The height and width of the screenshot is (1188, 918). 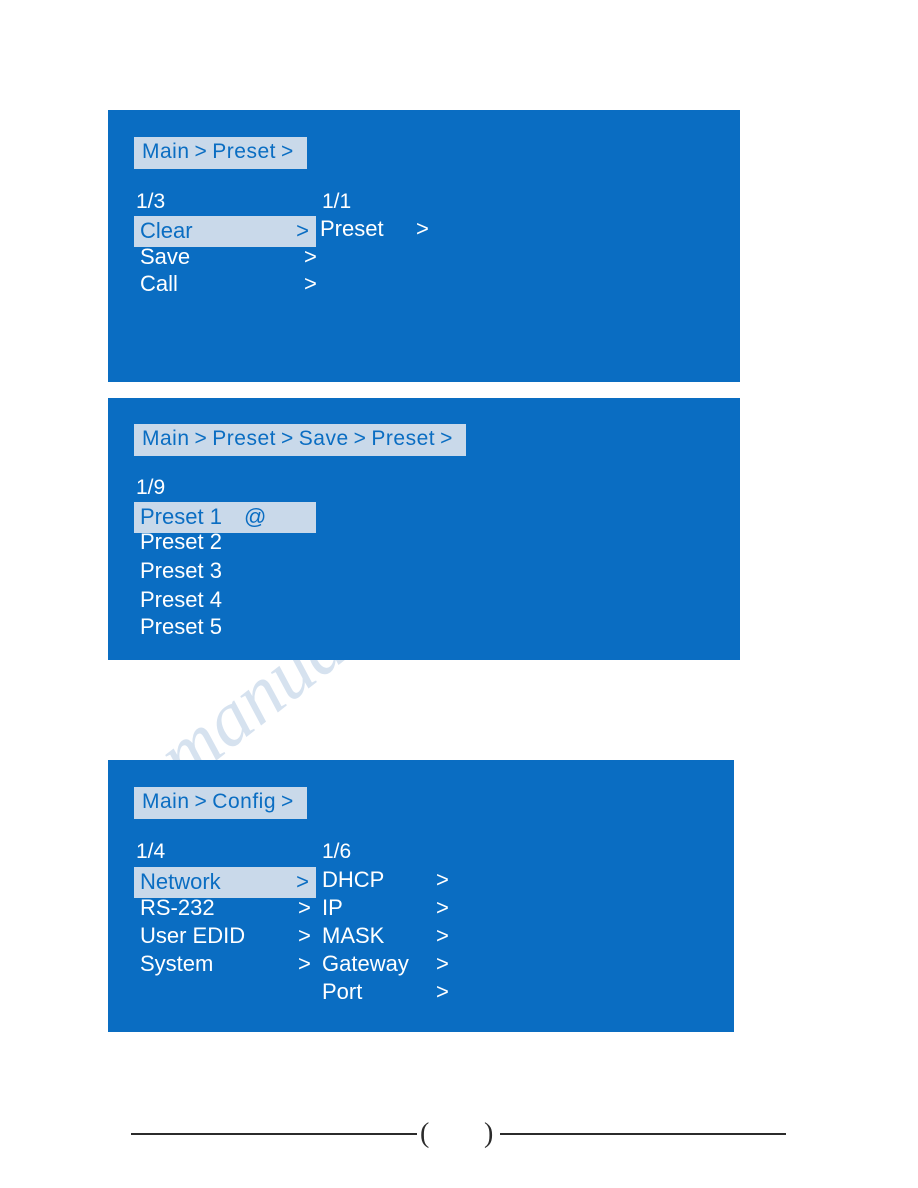 I want to click on breadcrumb: Main > Config >, so click(x=220, y=803).